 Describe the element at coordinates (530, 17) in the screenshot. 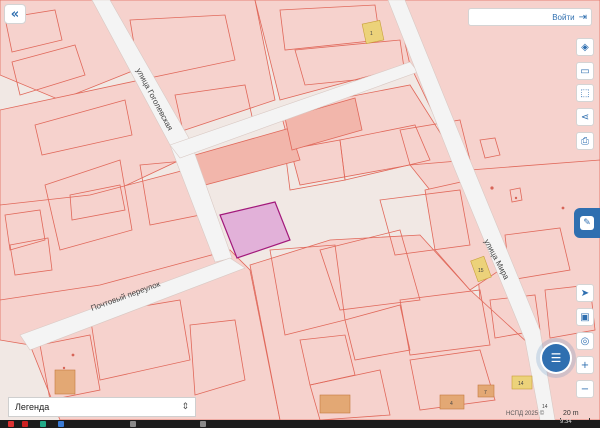

I see `login-button: Войти ⇥` at that location.